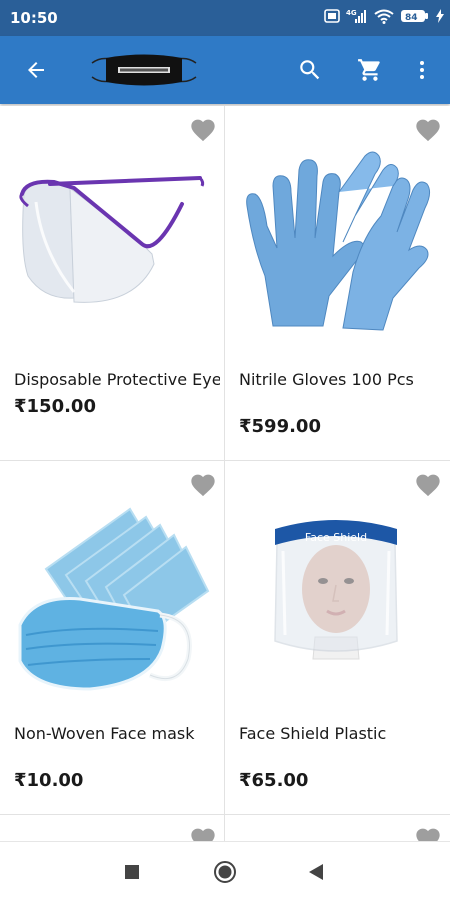 Image resolution: width=450 pixels, height=901 pixels. I want to click on search-icon, so click(310, 70).